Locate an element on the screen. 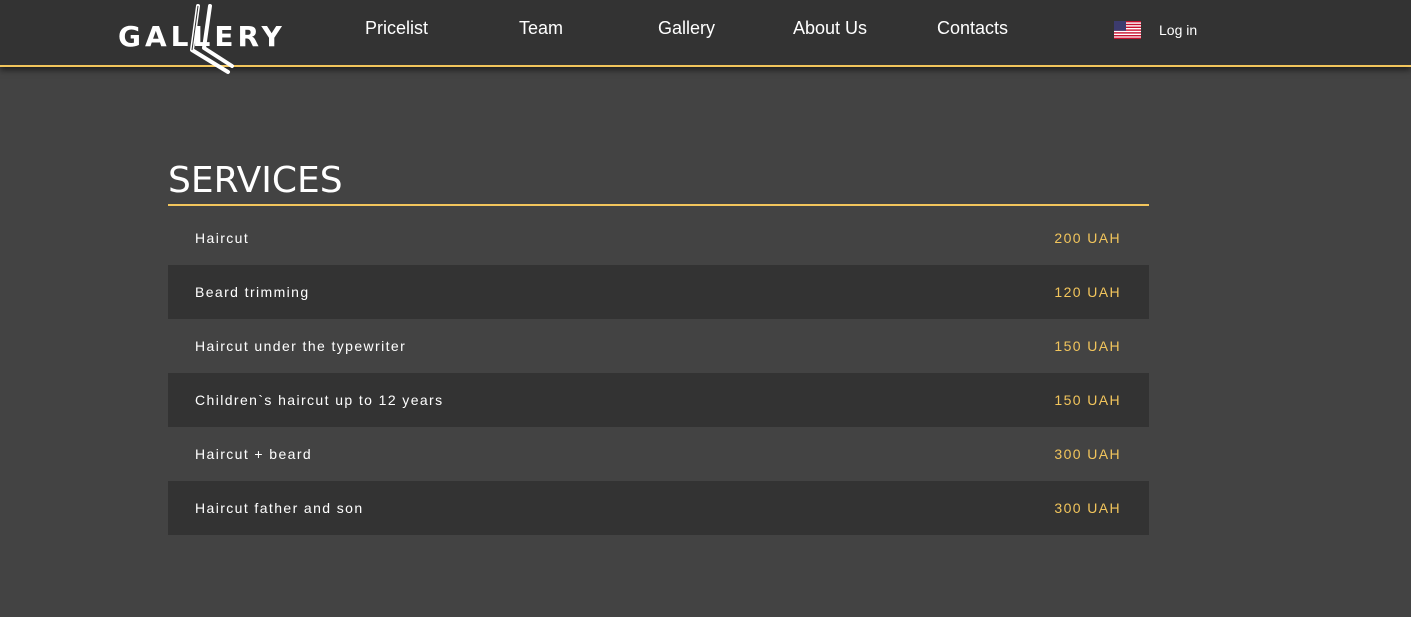  razor-icon is located at coordinates (212, 39).